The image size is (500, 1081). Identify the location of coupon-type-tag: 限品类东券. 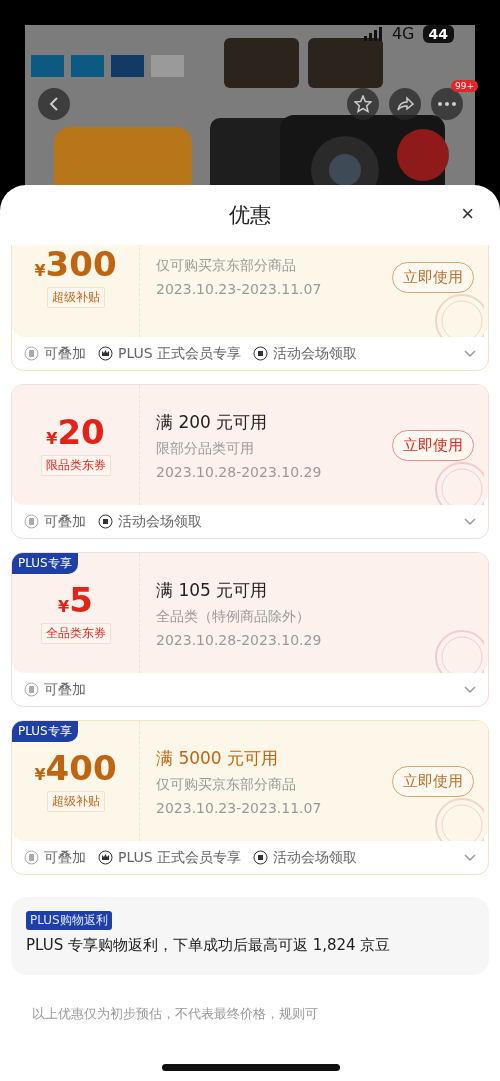
(75, 465).